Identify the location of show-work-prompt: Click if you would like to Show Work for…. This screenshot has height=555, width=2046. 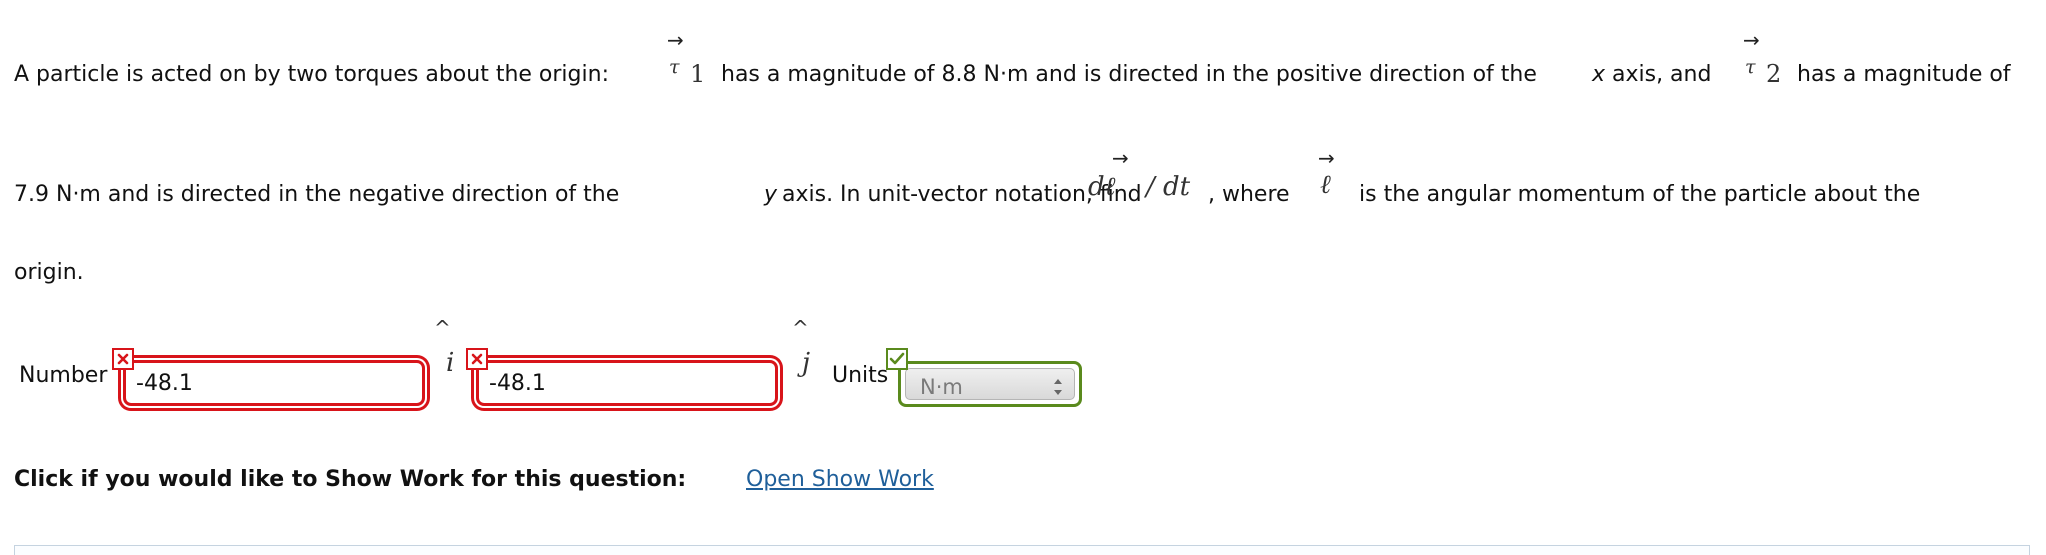
(350, 479).